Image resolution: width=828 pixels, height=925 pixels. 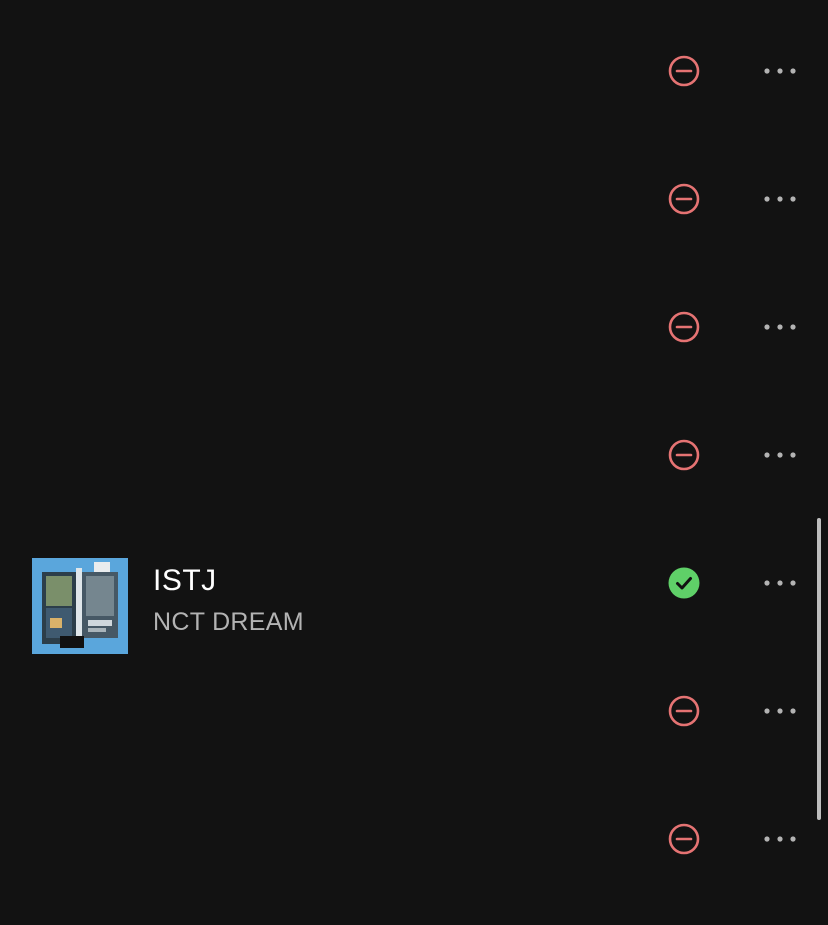 I want to click on track-artist: NCT DREAM, so click(x=228, y=622).